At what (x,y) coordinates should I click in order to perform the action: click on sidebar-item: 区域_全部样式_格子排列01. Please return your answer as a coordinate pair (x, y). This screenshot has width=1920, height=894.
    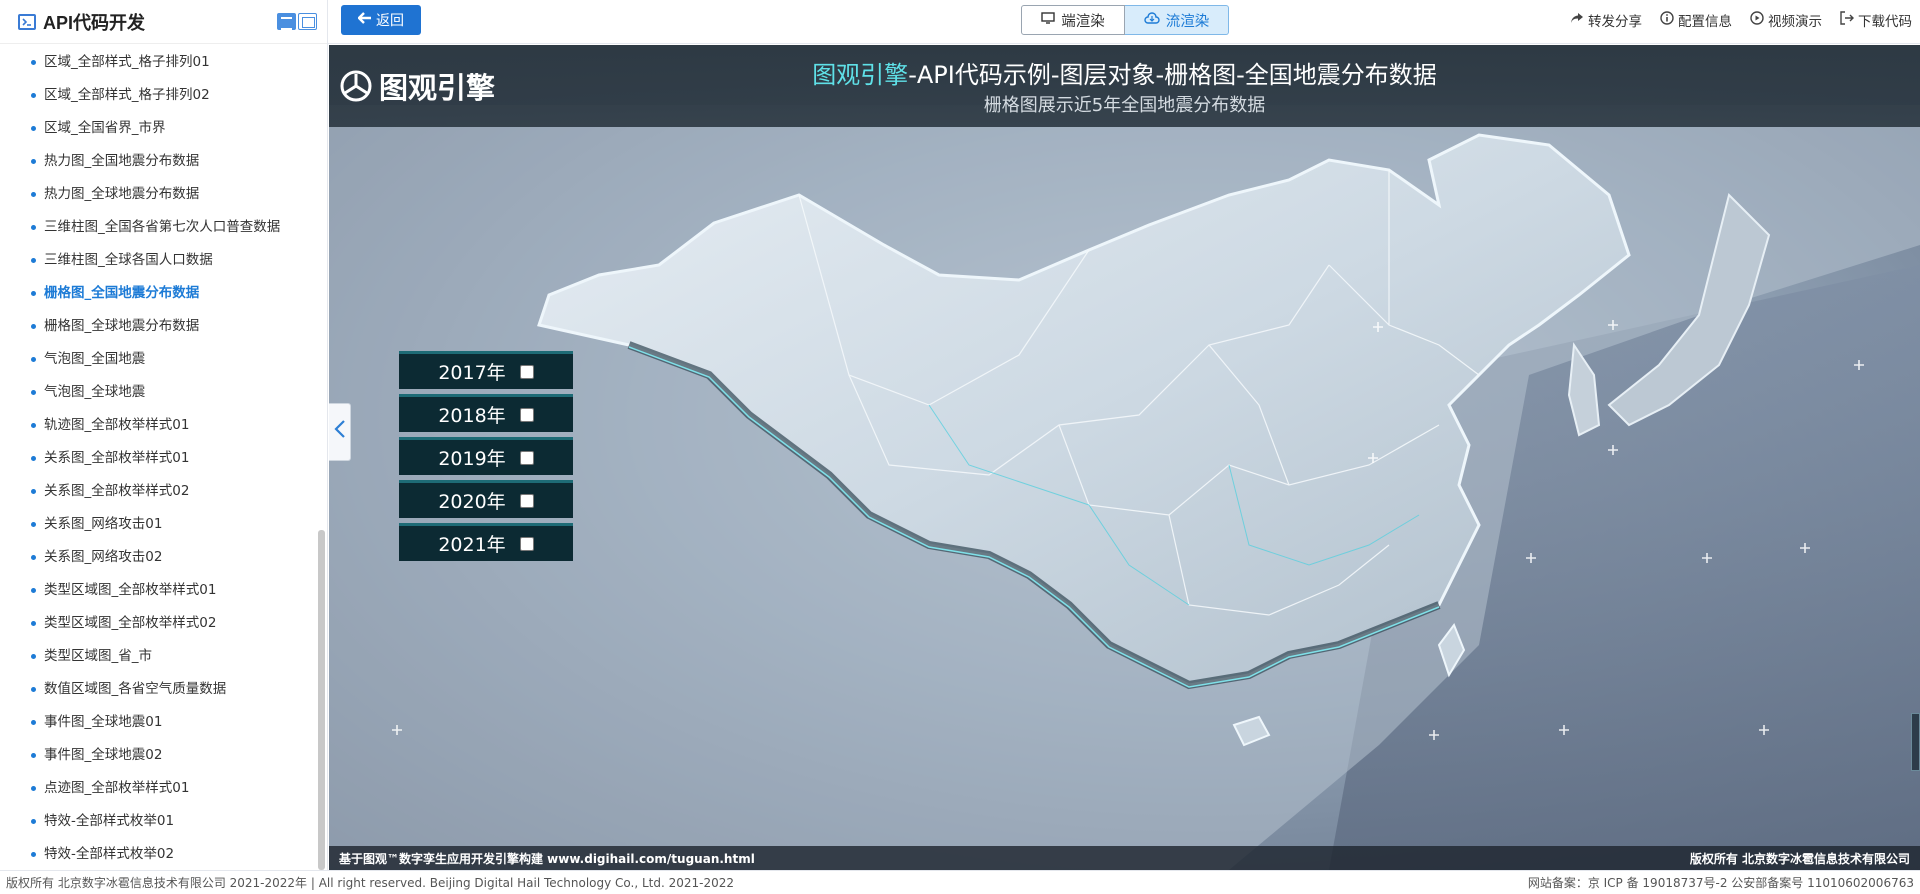
    Looking at the image, I should click on (158, 62).